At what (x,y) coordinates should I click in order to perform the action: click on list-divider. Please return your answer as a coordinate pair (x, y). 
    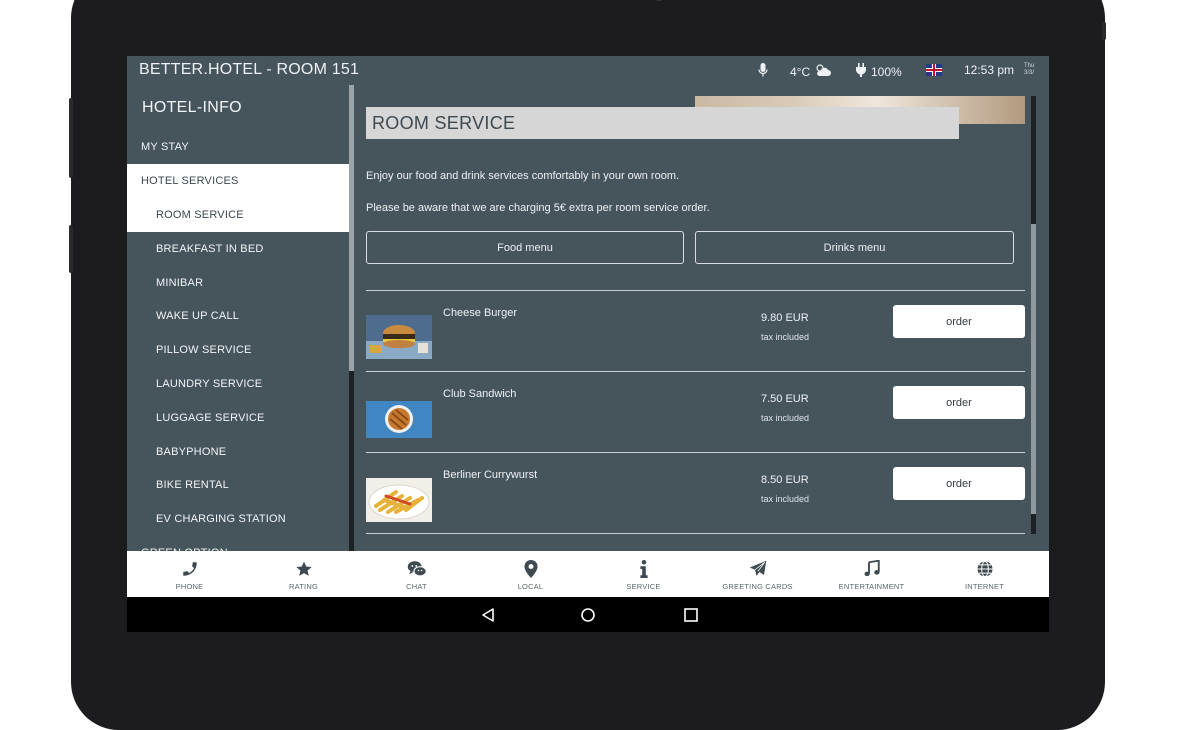
    Looking at the image, I should click on (695, 533).